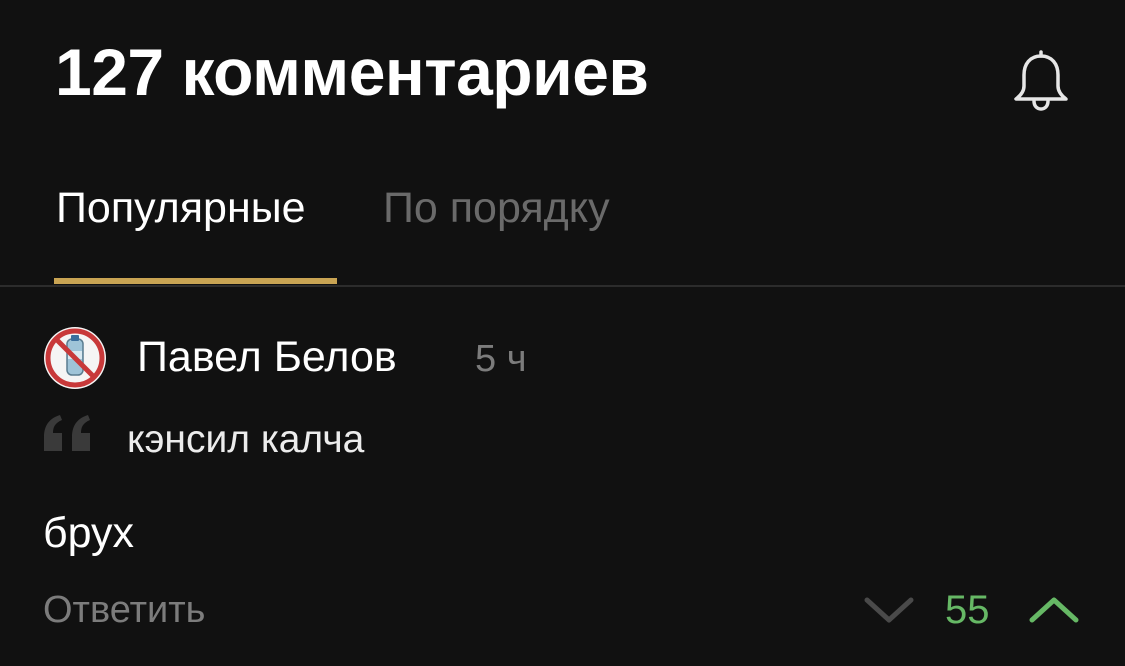  I want to click on comment-author: Павел Белов, so click(267, 357).